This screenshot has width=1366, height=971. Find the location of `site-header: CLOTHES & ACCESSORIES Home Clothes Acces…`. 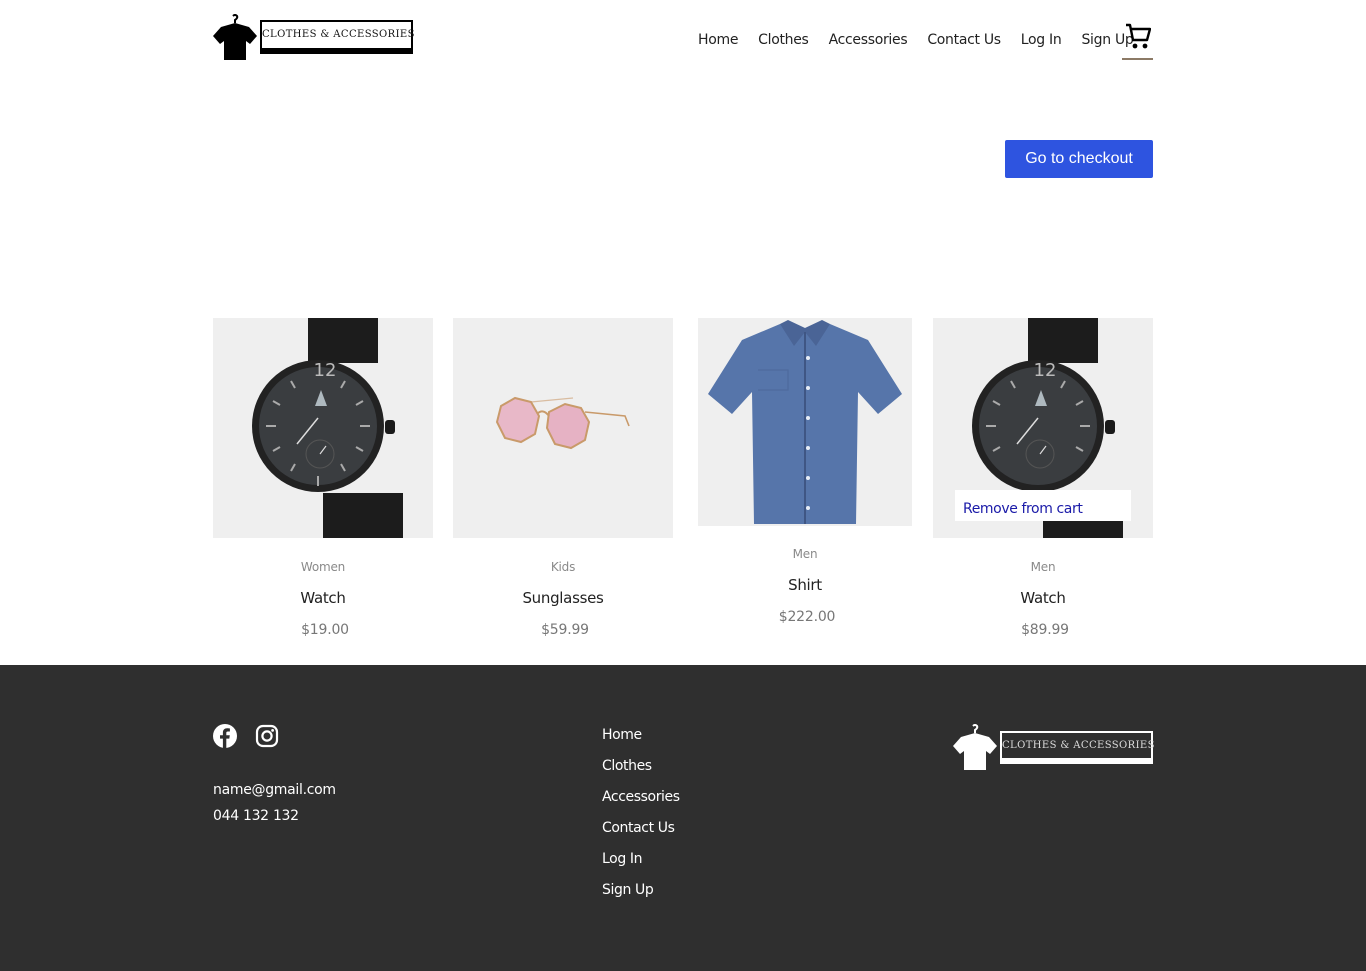

site-header: CLOTHES & ACCESSORIES Home Clothes Acces… is located at coordinates (683, 40).